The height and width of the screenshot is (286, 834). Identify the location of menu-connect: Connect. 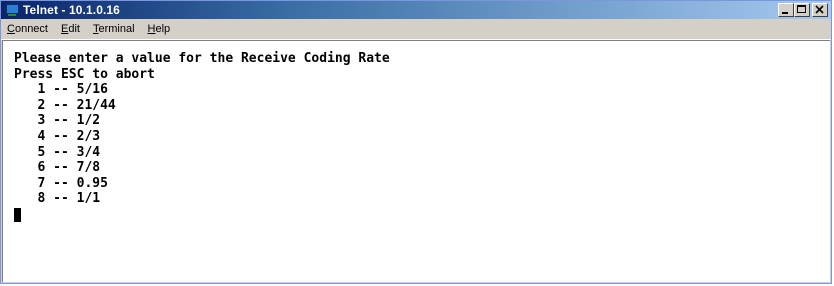
(28, 29).